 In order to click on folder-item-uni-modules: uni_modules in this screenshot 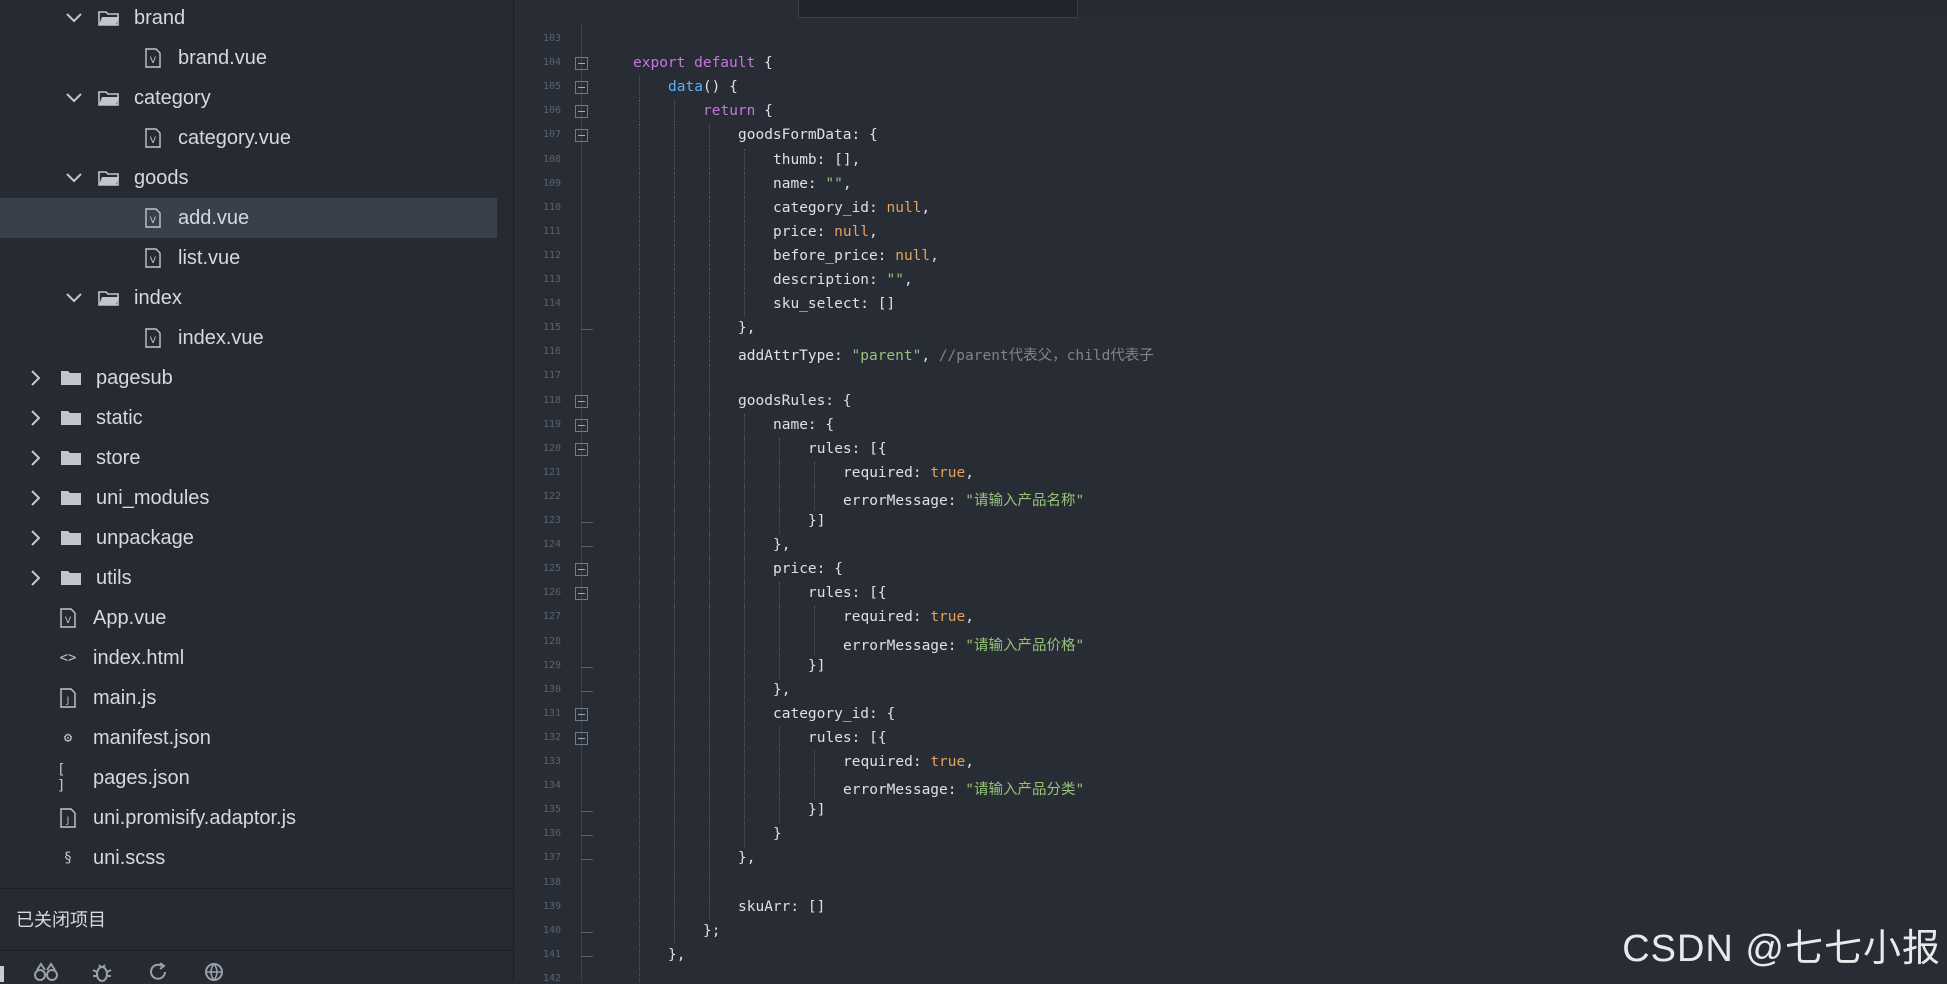, I will do `click(248, 498)`.